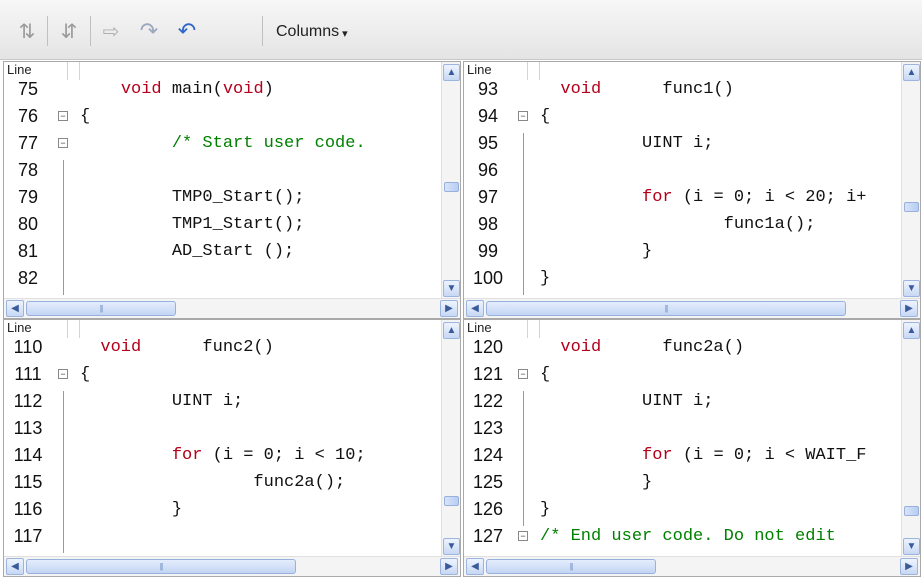 This screenshot has height=577, width=922. What do you see at coordinates (703, 197) in the screenshot?
I see `code-text: for (i = 0; i < 20; i+` at bounding box center [703, 197].